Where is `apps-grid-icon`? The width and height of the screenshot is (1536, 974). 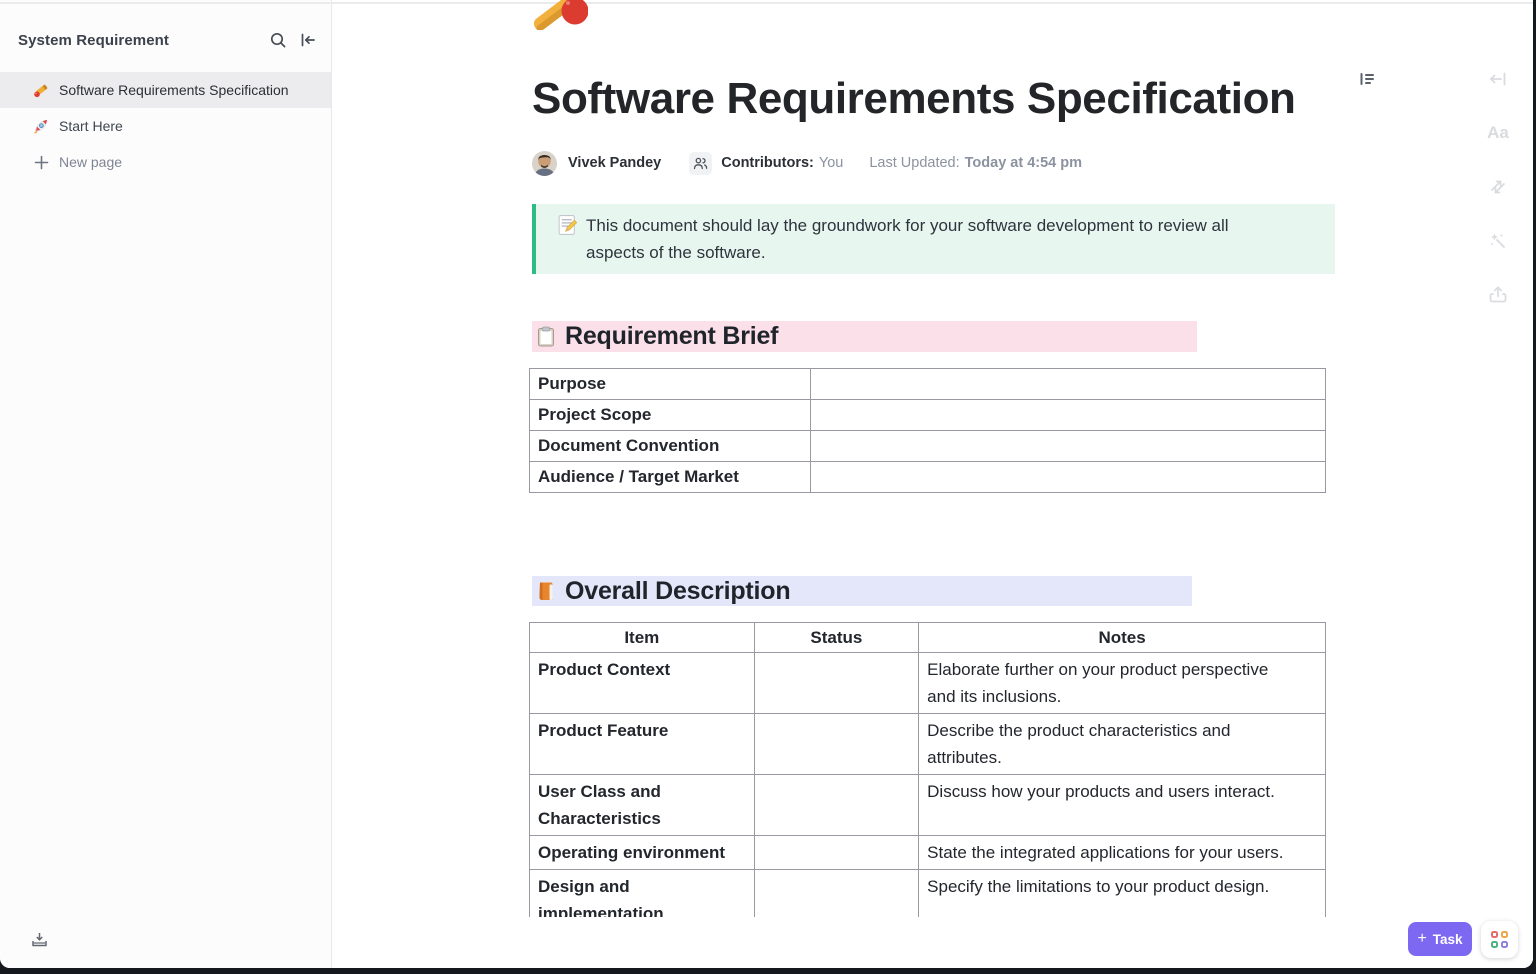 apps-grid-icon is located at coordinates (1499, 939).